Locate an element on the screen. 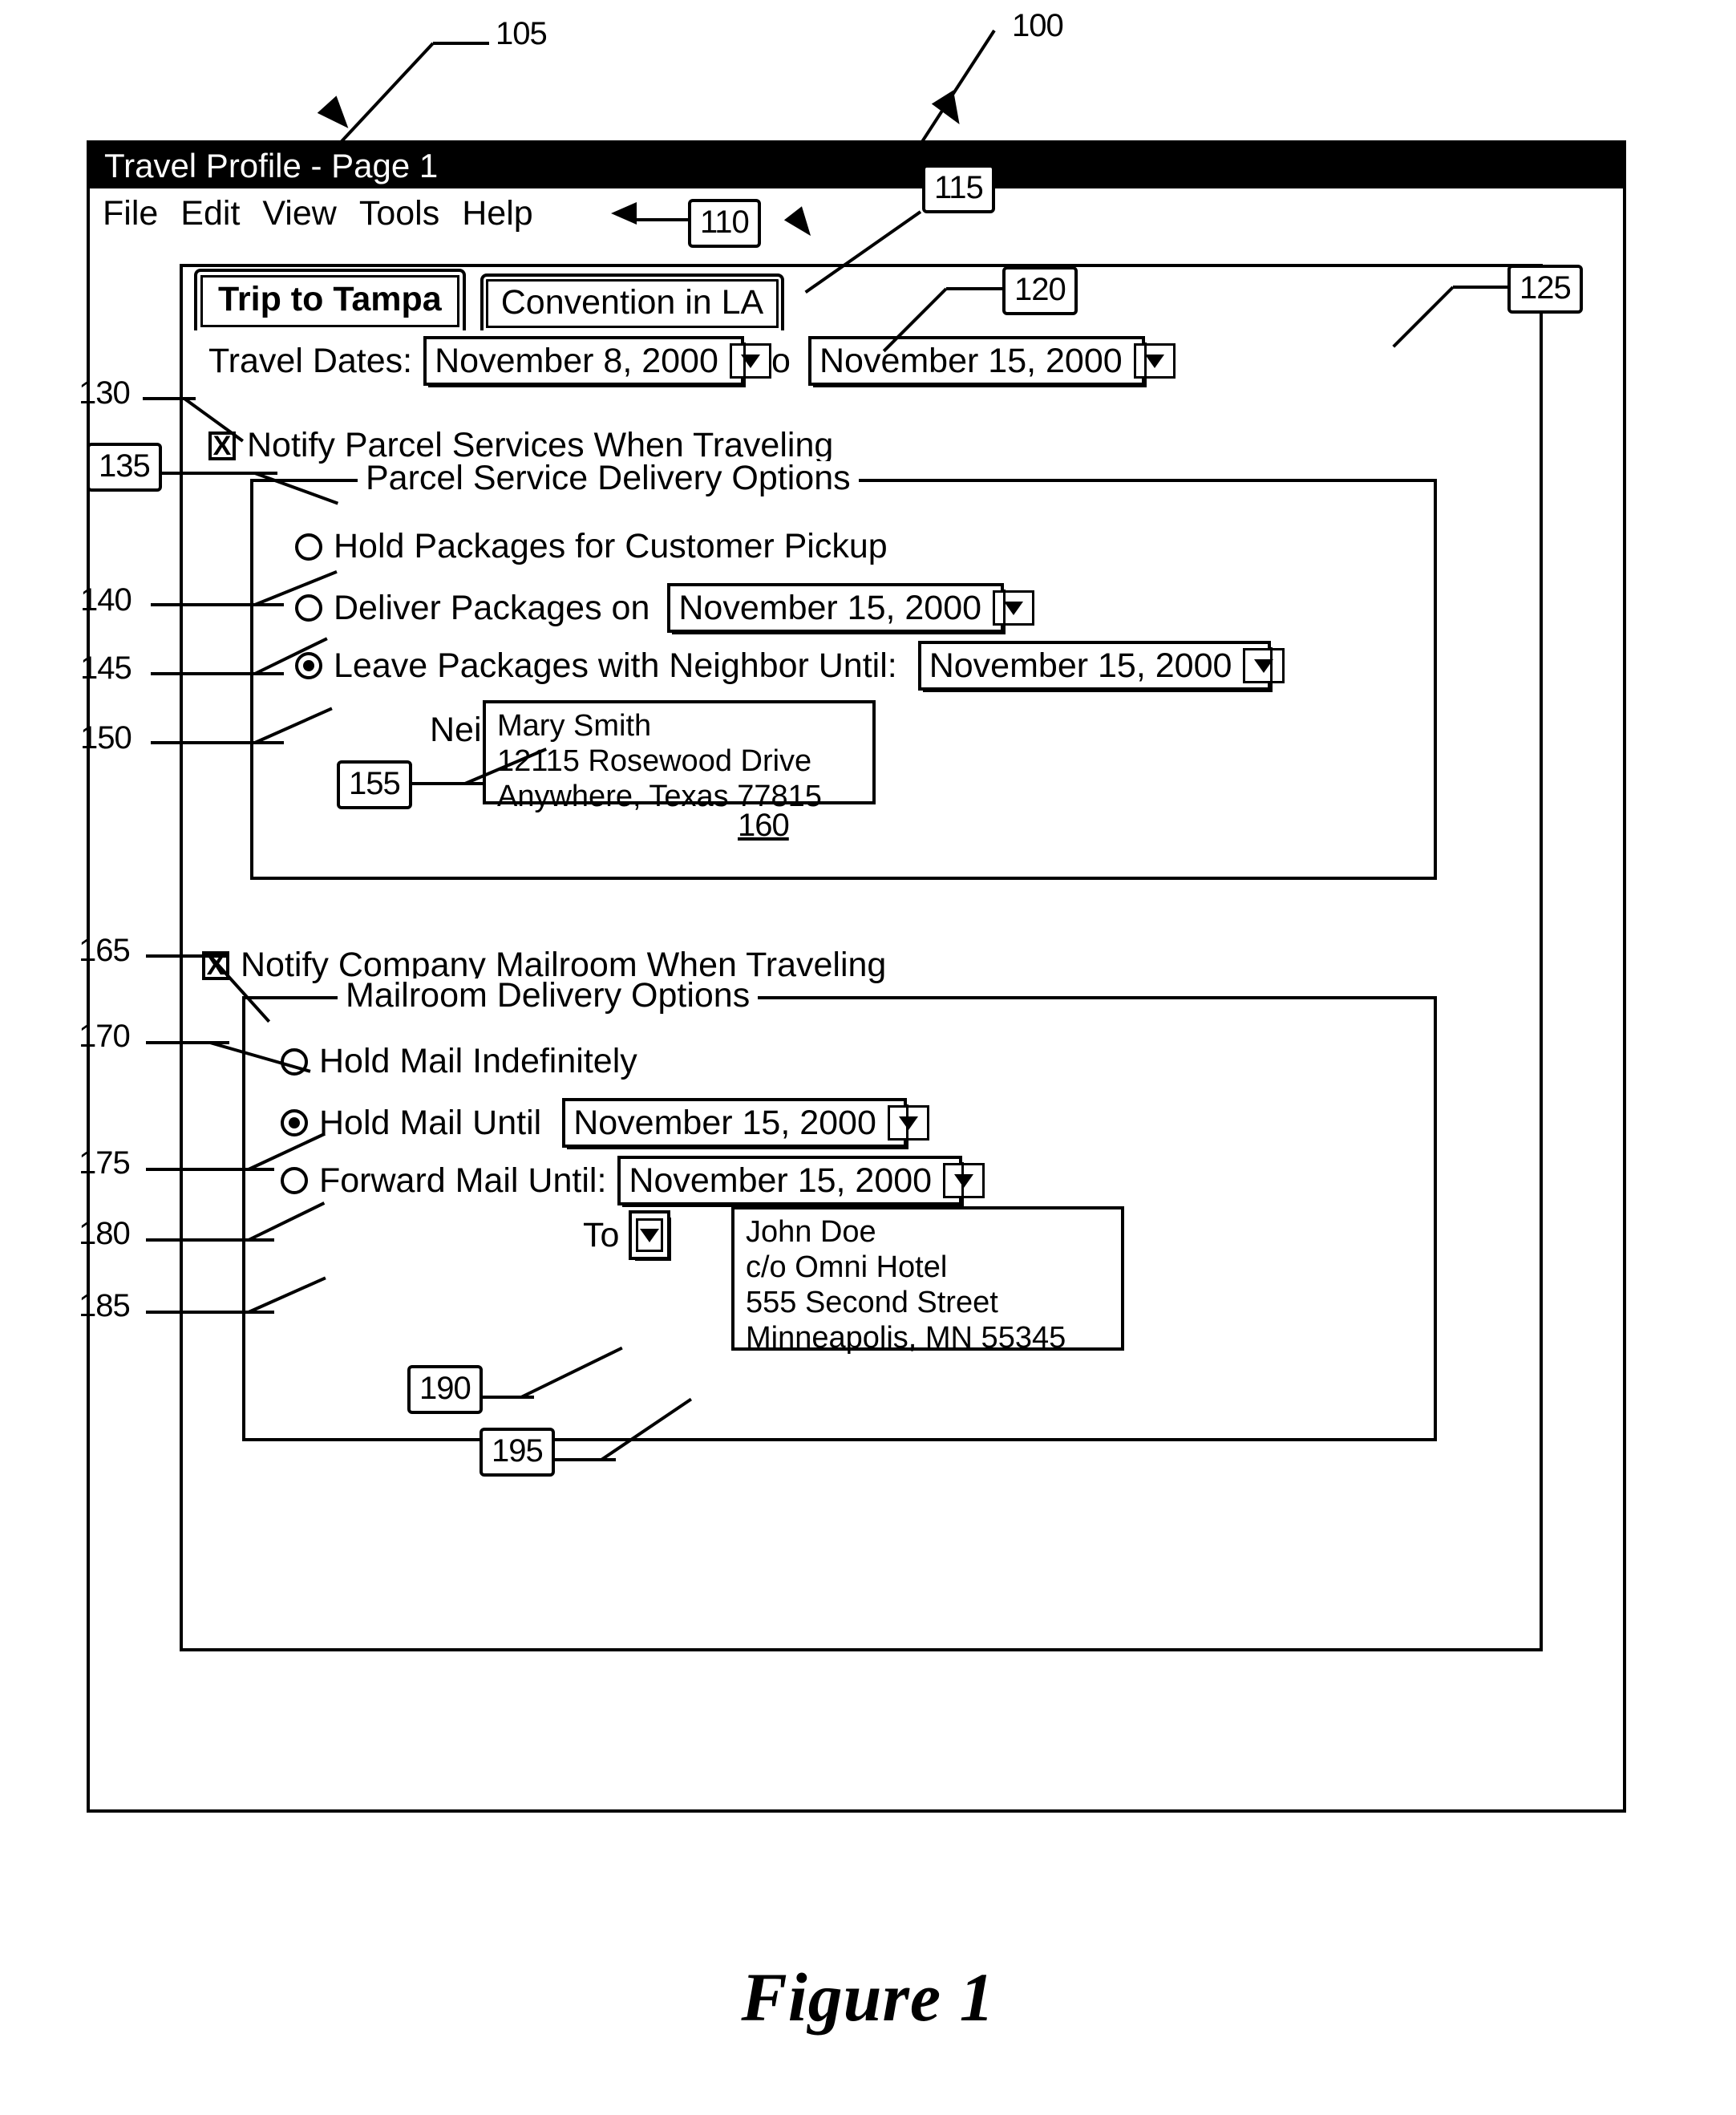  travel-date-from-value: November 8, 2000 is located at coordinates (576, 360).